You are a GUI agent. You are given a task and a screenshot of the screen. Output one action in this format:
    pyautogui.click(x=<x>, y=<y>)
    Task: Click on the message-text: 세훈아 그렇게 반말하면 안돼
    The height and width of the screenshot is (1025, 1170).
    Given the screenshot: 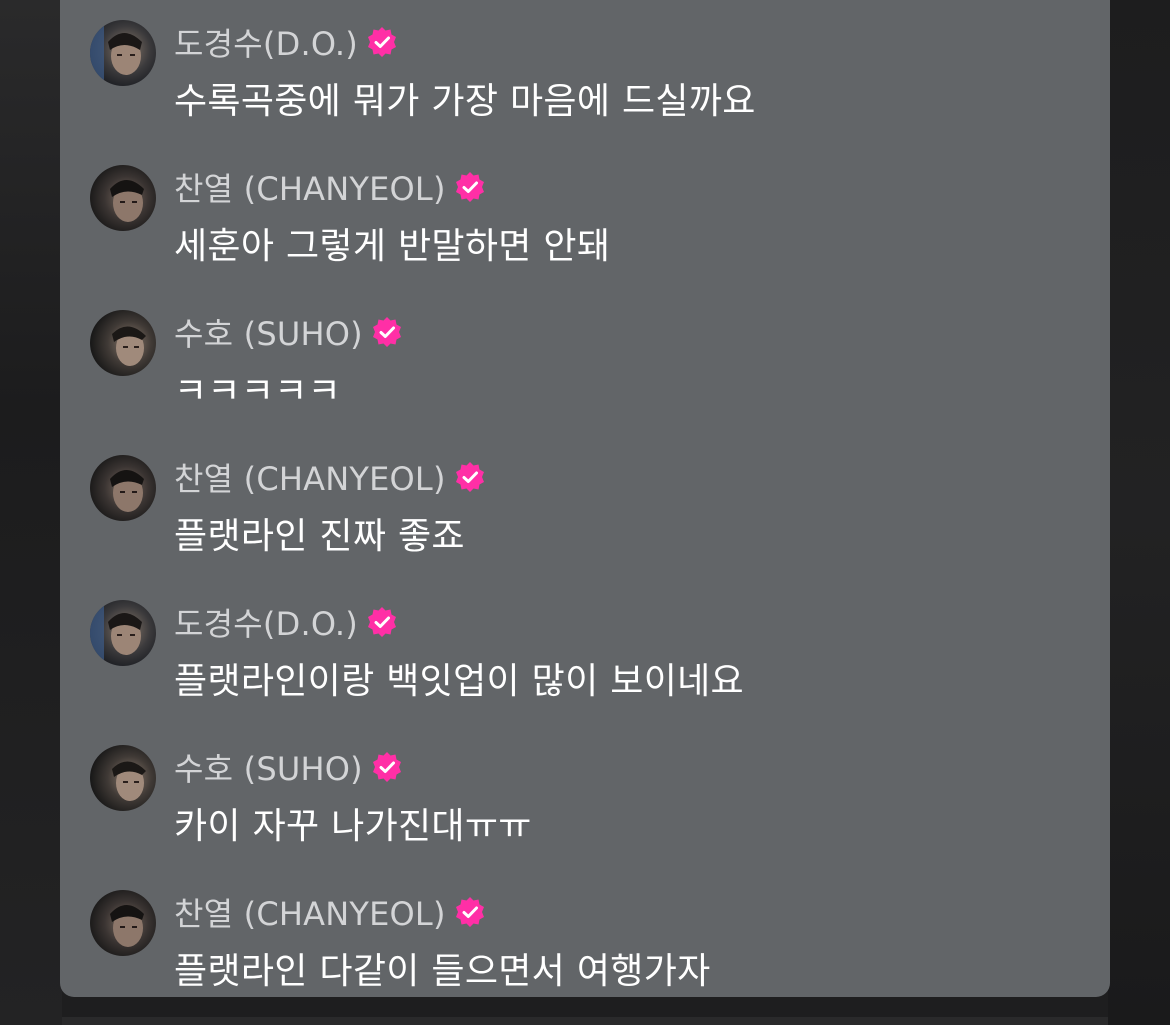 What is the action you would take?
    pyautogui.click(x=392, y=246)
    